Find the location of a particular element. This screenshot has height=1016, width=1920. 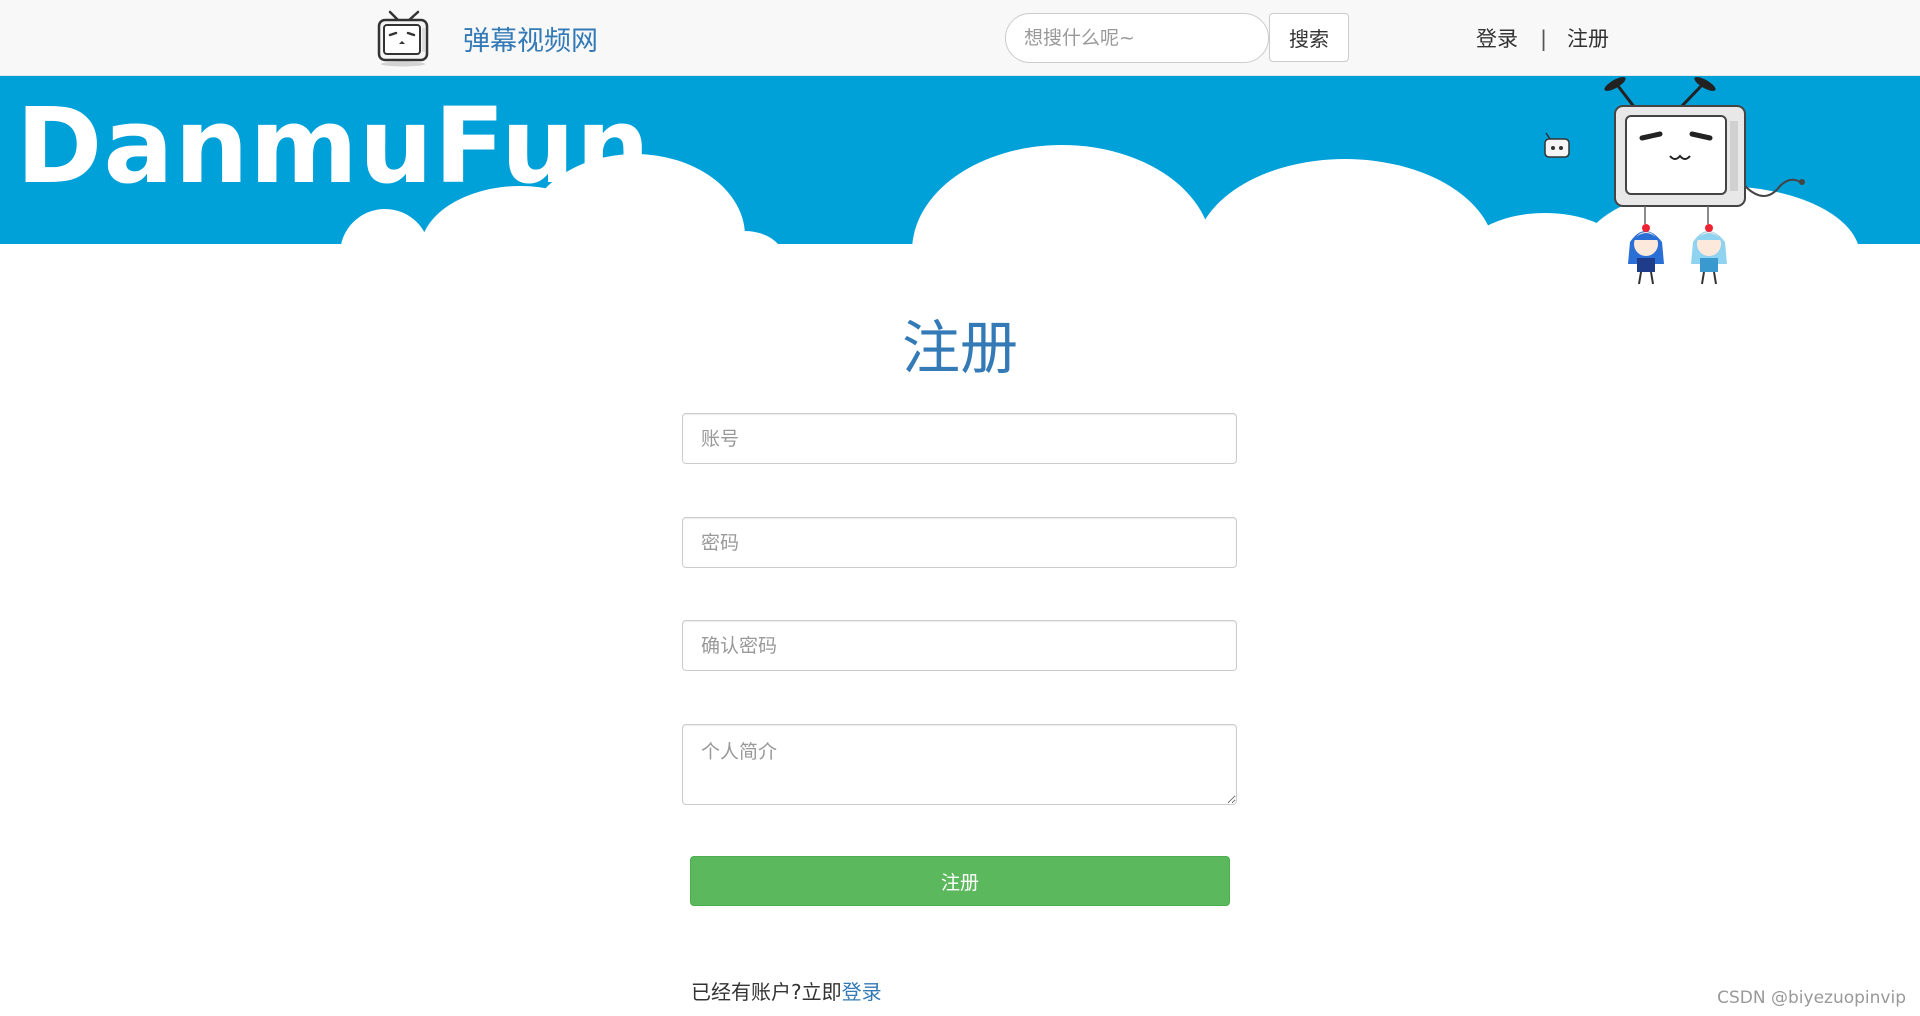

login-hint: 已经有账户?立即登录 is located at coordinates (786, 992).